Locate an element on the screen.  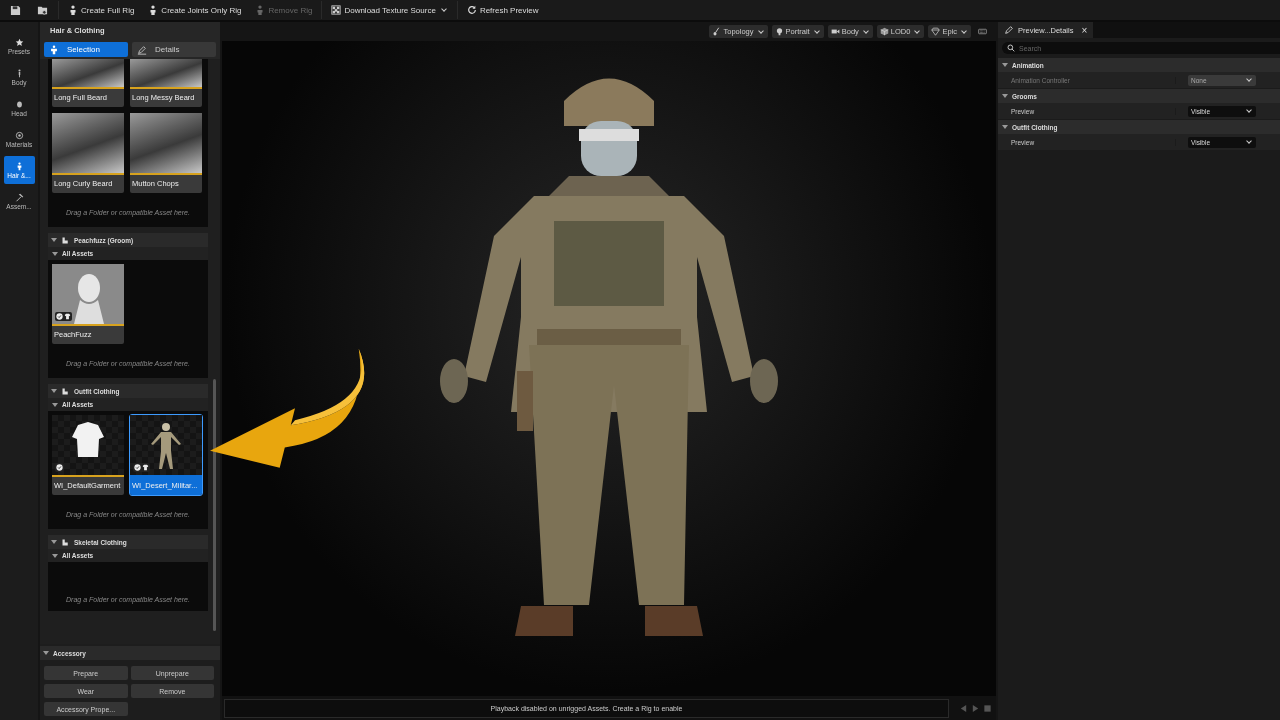
refresh-icon is located at coordinates (471, 10).